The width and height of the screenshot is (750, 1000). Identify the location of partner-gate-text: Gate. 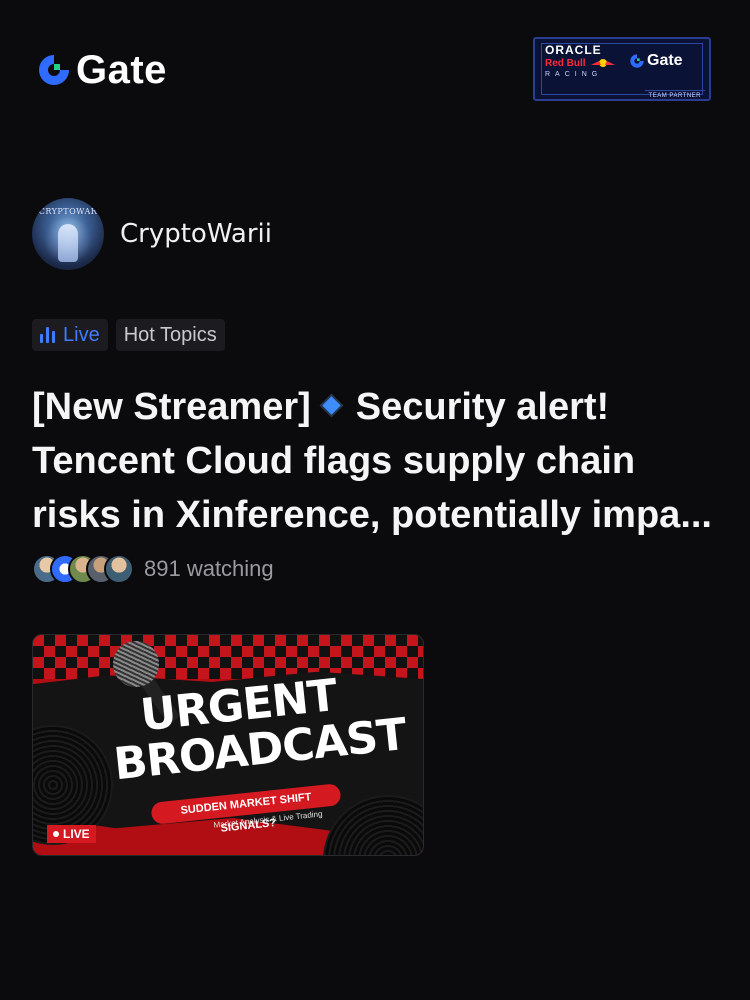
(665, 60).